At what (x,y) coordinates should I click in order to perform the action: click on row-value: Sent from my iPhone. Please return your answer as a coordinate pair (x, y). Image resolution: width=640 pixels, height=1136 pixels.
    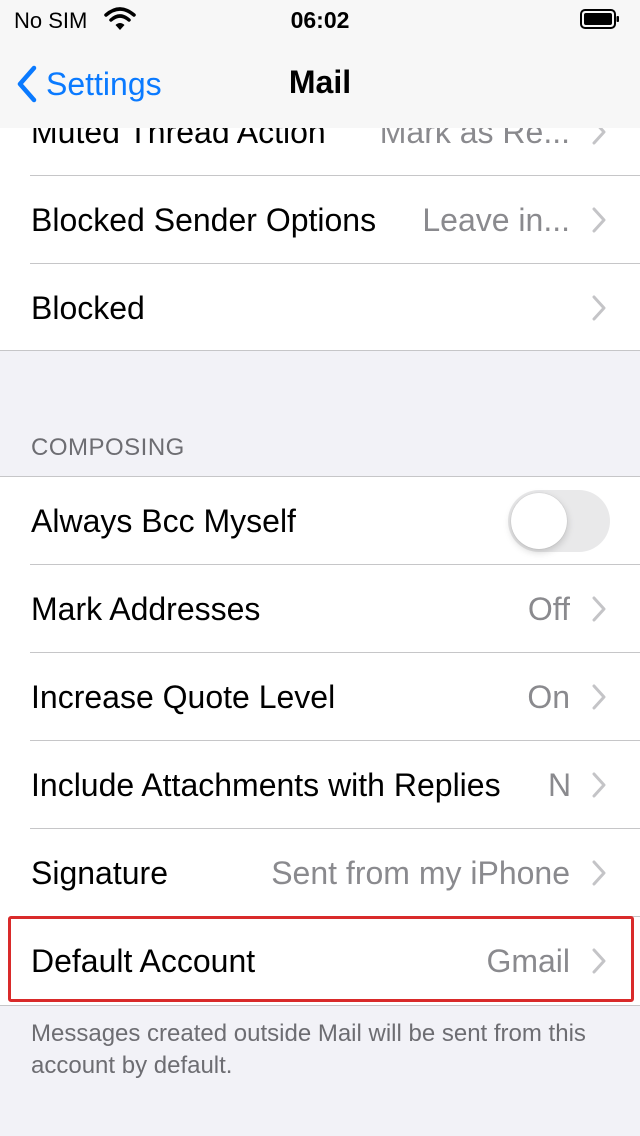
    Looking at the image, I should click on (420, 873).